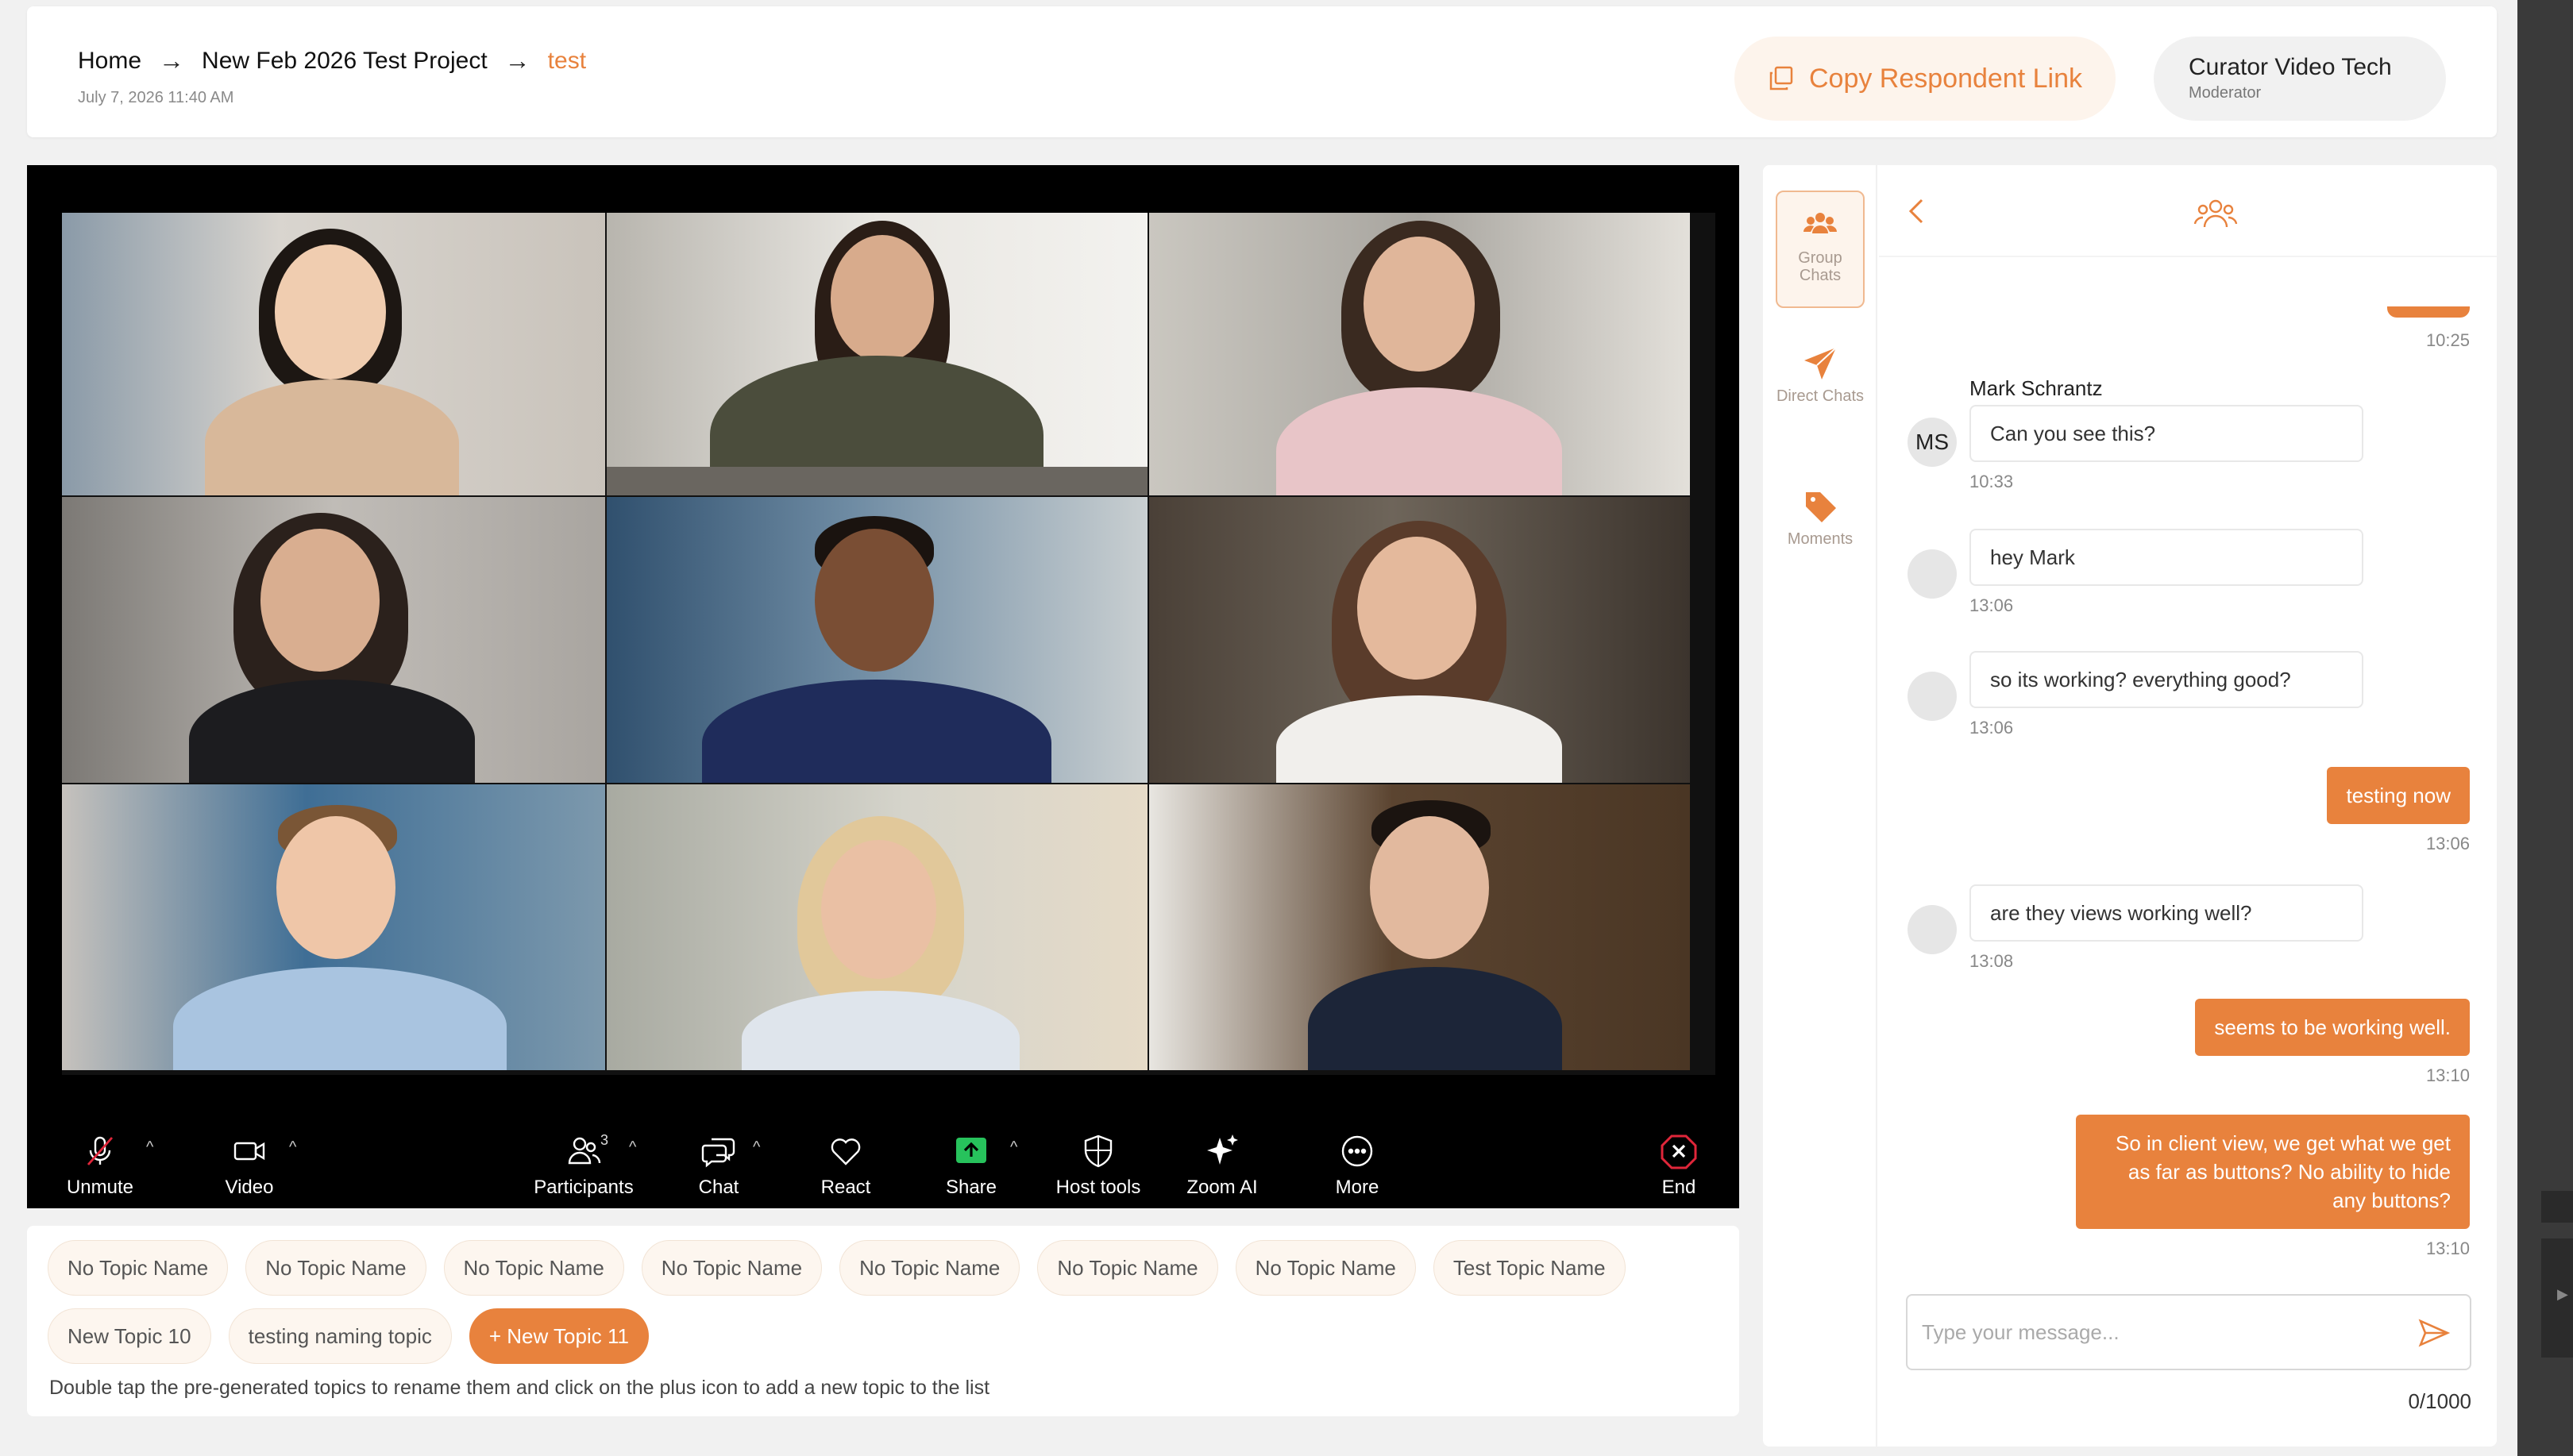 The height and width of the screenshot is (1456, 2573). I want to click on moderator-role: Moderator, so click(2225, 93).